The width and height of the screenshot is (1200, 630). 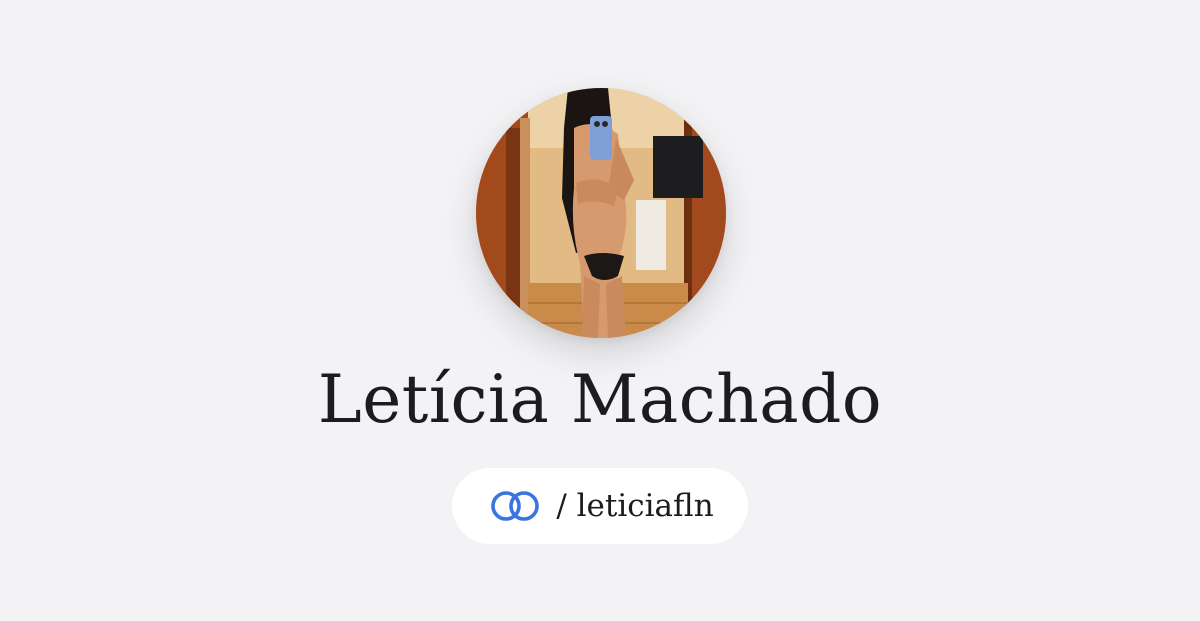 I want to click on profile-handle-link: / leticiafln, so click(x=600, y=506).